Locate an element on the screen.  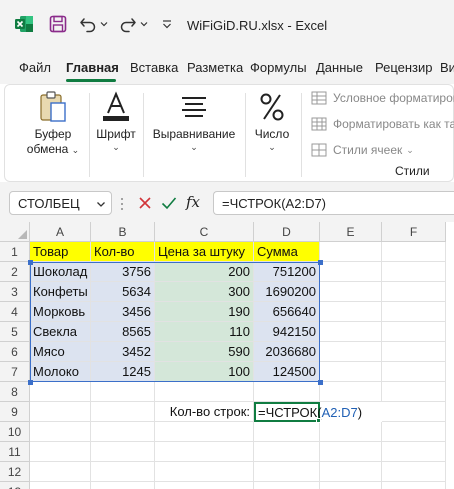
number-group: Число ⌄ is located at coordinates (272, 120).